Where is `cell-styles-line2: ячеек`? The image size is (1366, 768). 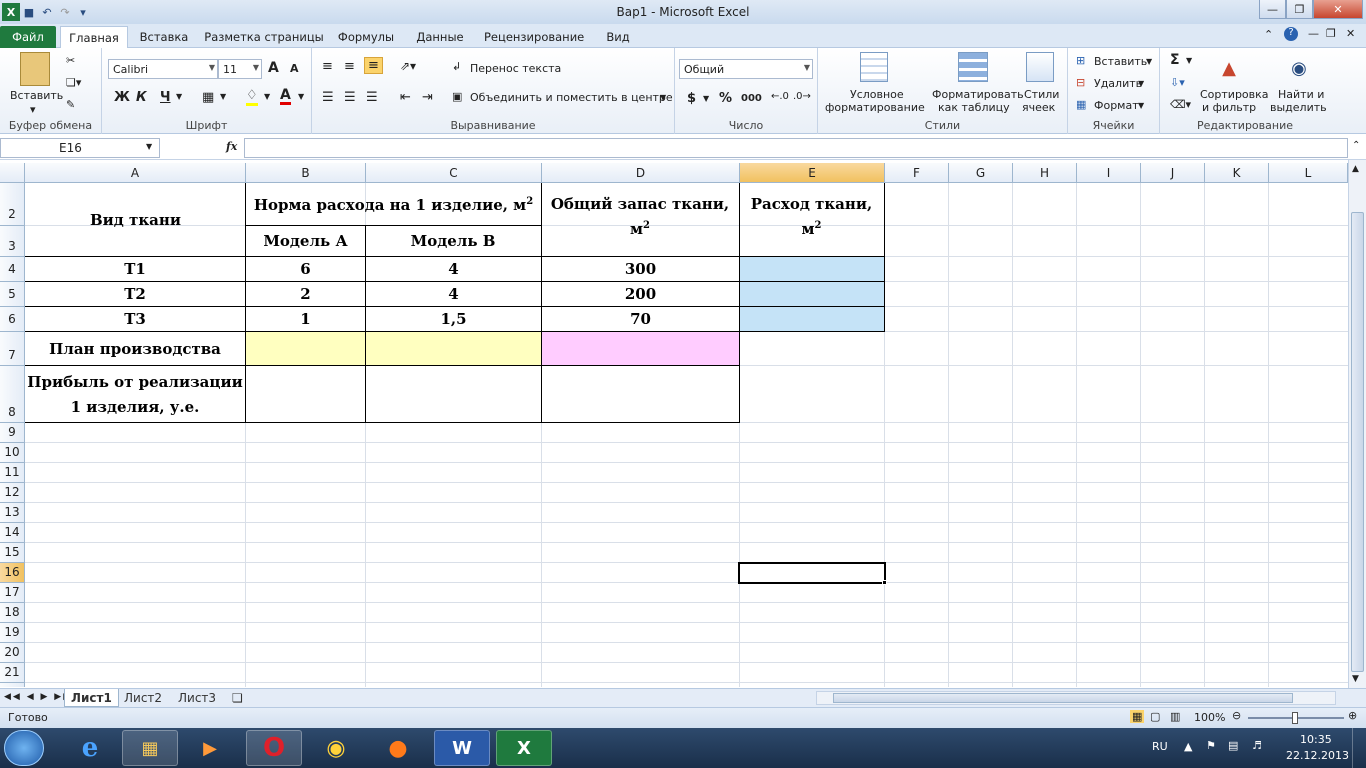
cell-styles-line2: ячеек is located at coordinates (1038, 107).